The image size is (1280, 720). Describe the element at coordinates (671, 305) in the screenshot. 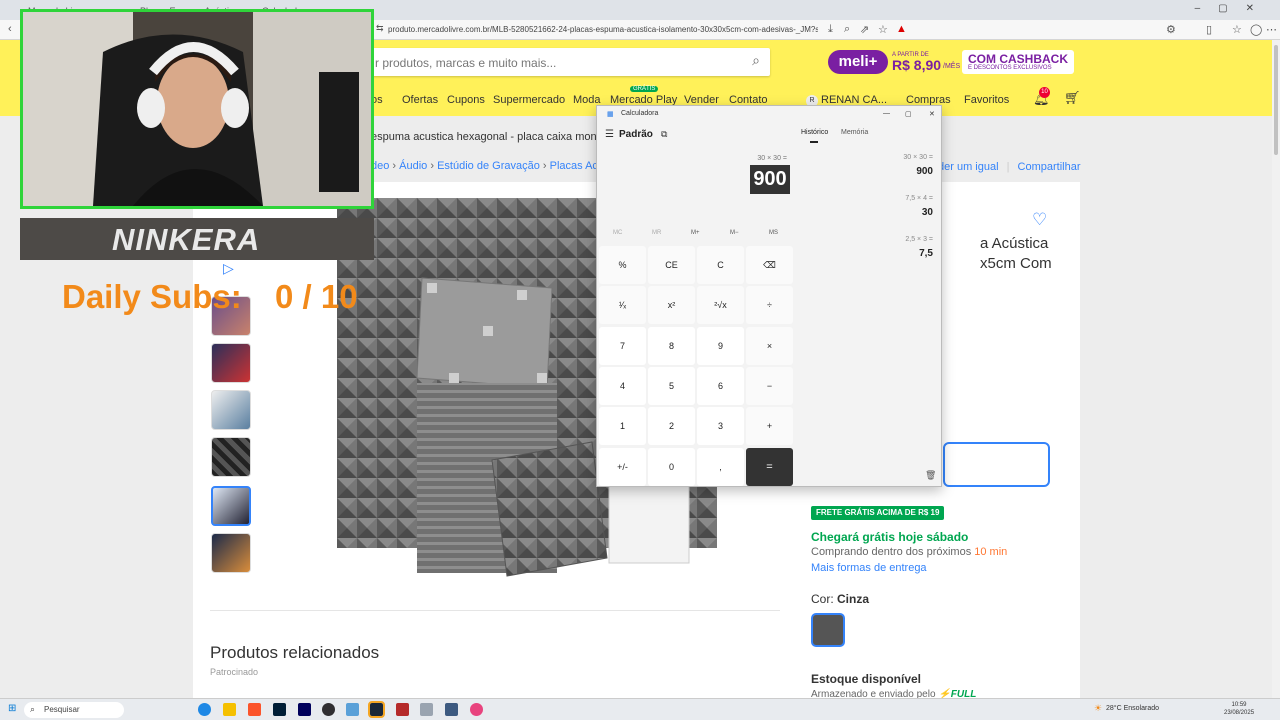

I see `key-square-button: x²` at that location.